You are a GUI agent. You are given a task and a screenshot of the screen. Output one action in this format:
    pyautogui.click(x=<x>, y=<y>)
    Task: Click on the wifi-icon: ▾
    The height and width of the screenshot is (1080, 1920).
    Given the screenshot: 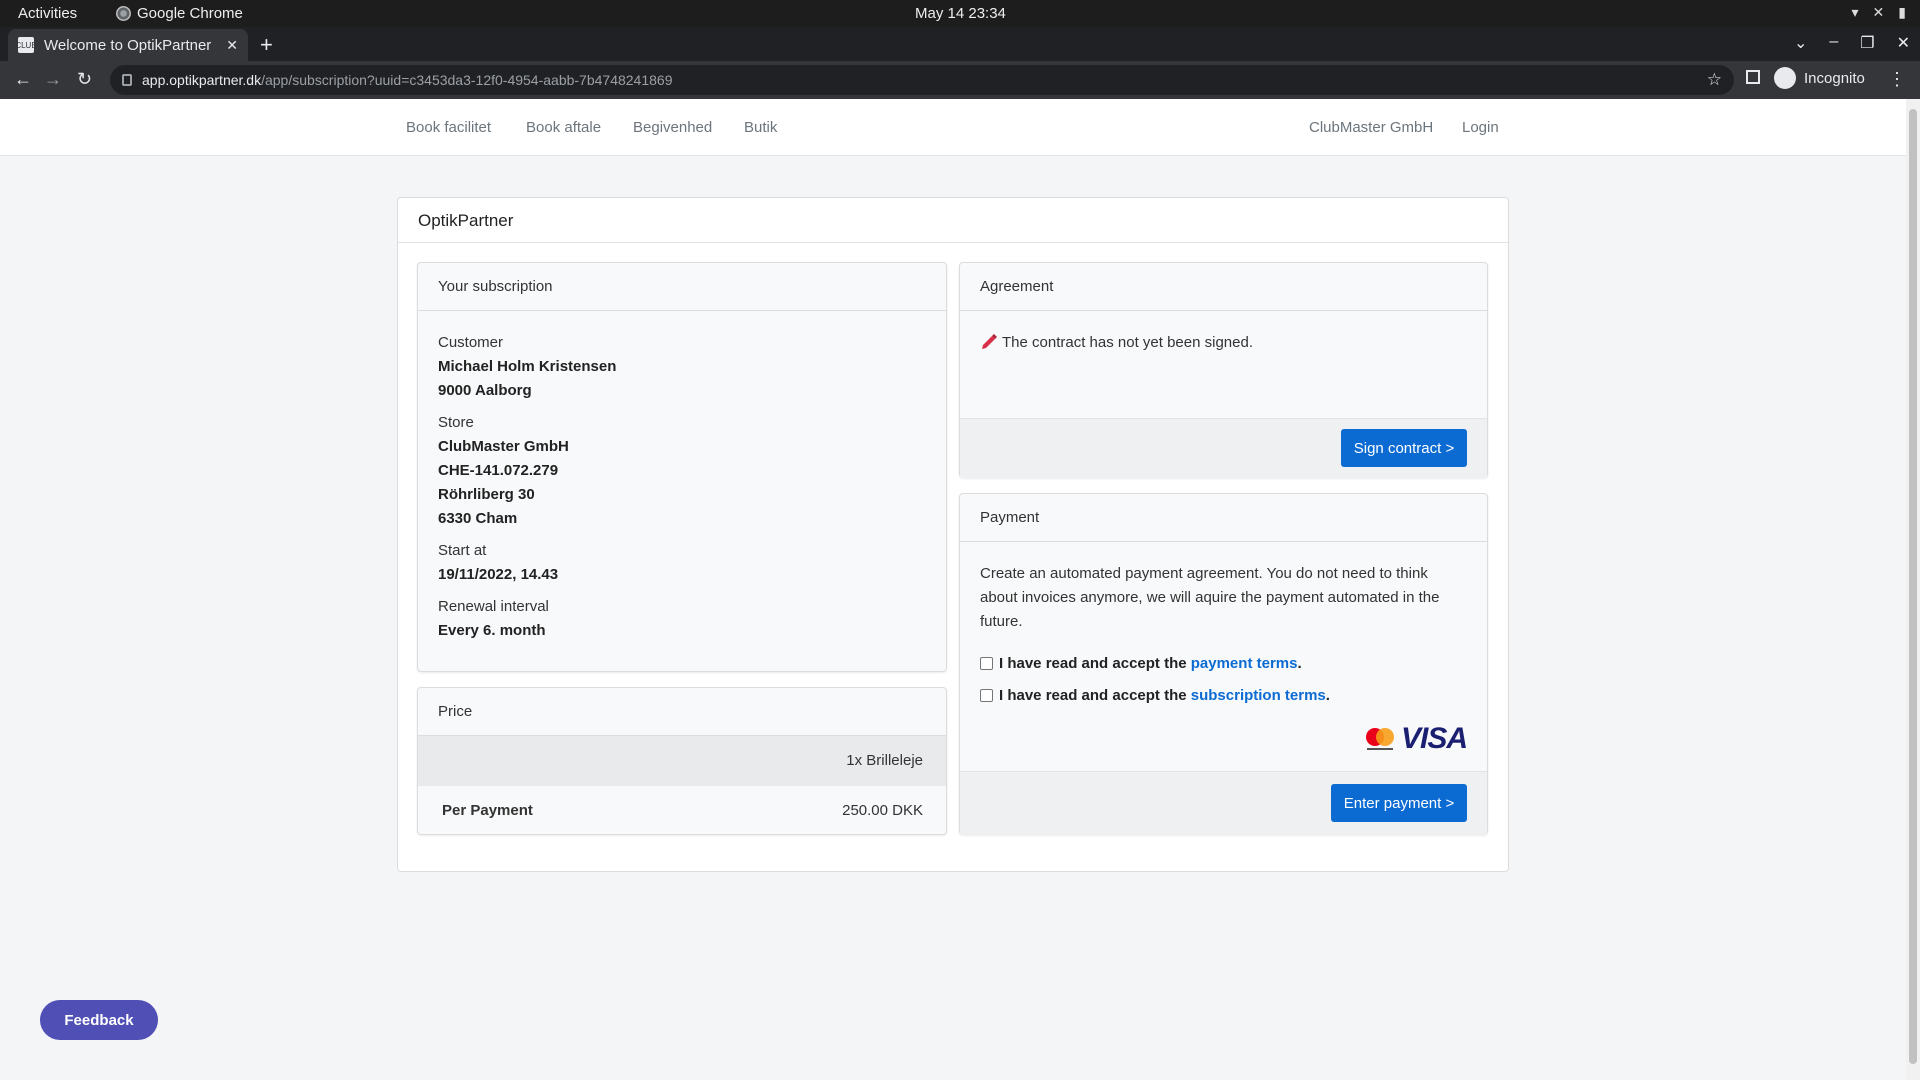 What is the action you would take?
    pyautogui.click(x=1855, y=12)
    